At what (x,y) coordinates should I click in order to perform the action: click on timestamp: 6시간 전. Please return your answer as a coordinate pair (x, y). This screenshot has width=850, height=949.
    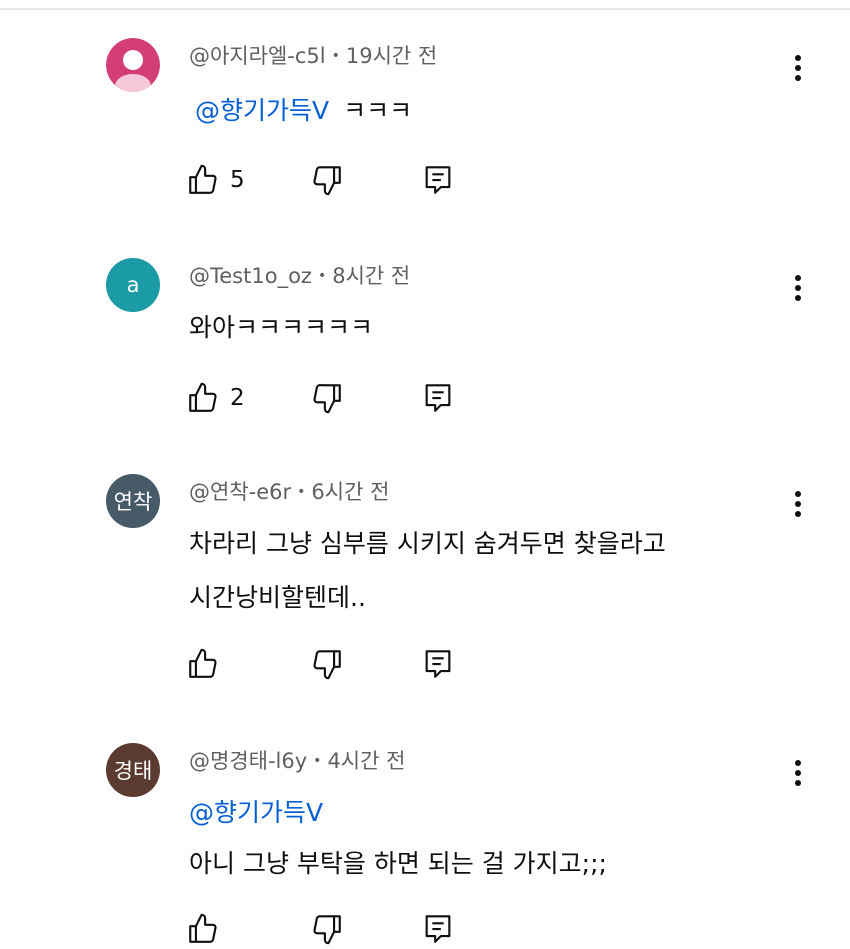
    Looking at the image, I should click on (350, 492).